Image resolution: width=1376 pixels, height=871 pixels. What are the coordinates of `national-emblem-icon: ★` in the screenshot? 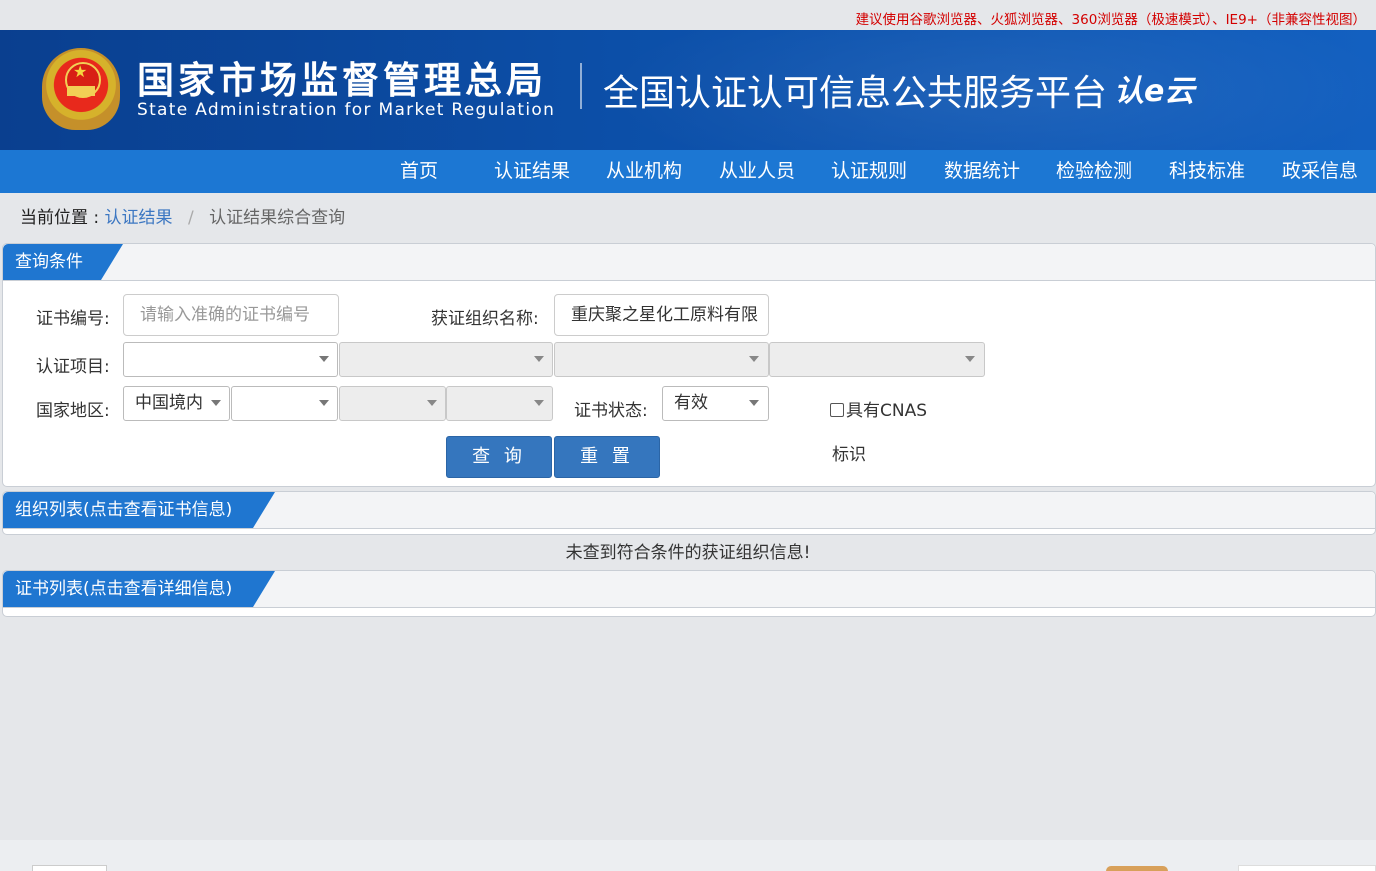 It's located at (81, 89).